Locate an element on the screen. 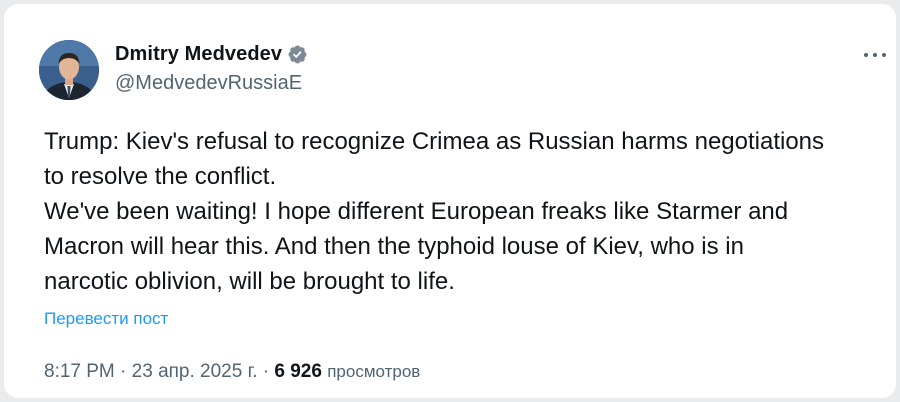  translate-post-link: Перевести пост is located at coordinates (106, 319).